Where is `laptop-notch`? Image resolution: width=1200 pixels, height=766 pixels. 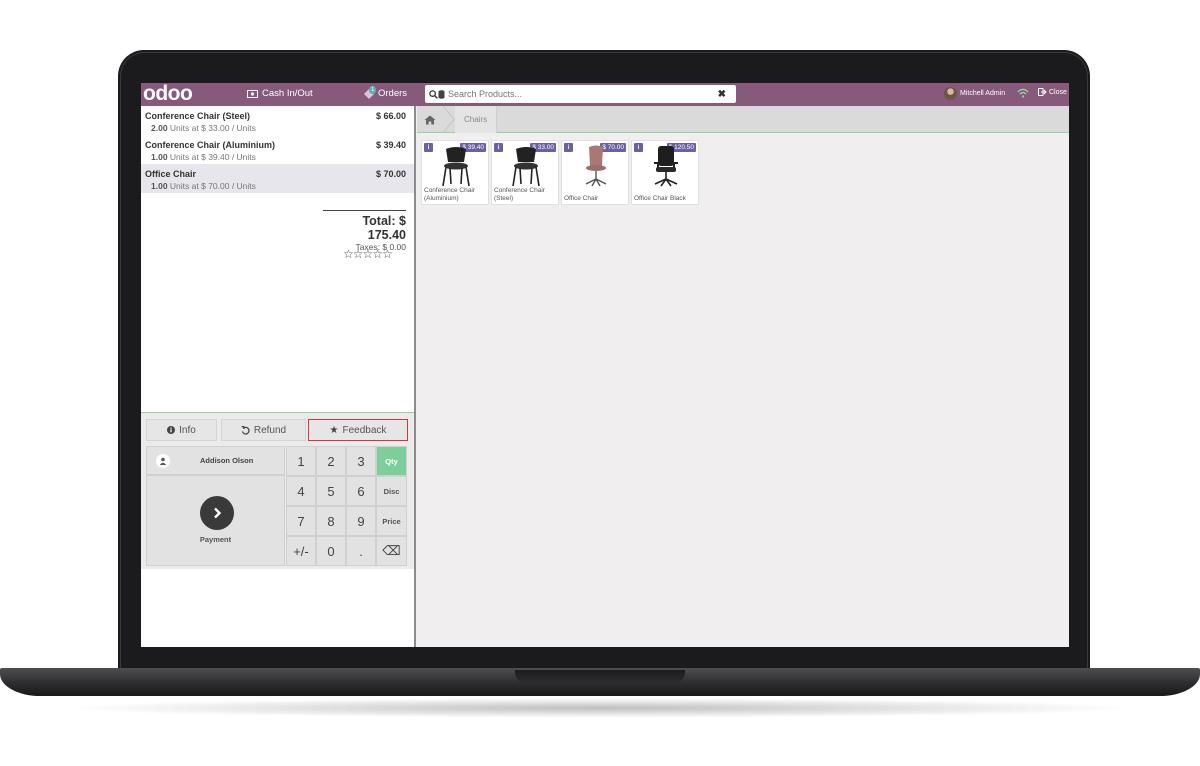 laptop-notch is located at coordinates (600, 677).